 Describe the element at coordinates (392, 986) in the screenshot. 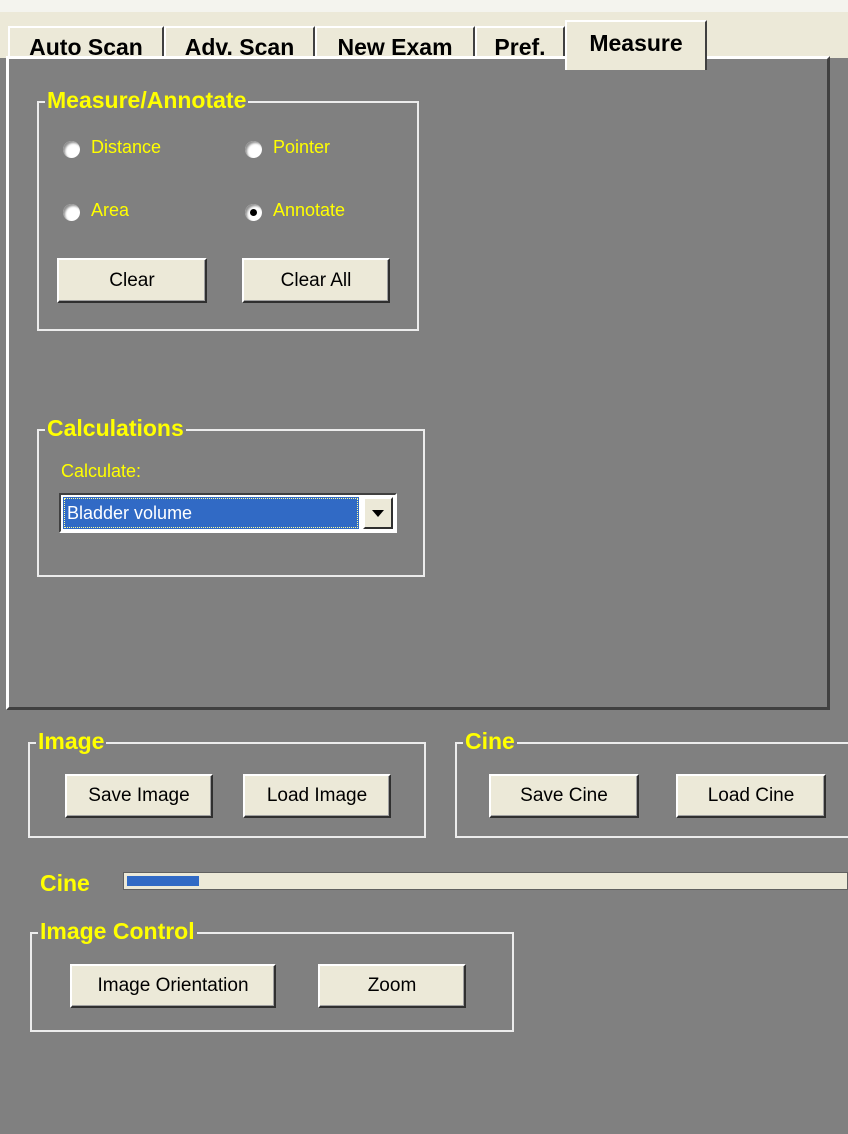

I see `zoom-button: Zoom` at that location.